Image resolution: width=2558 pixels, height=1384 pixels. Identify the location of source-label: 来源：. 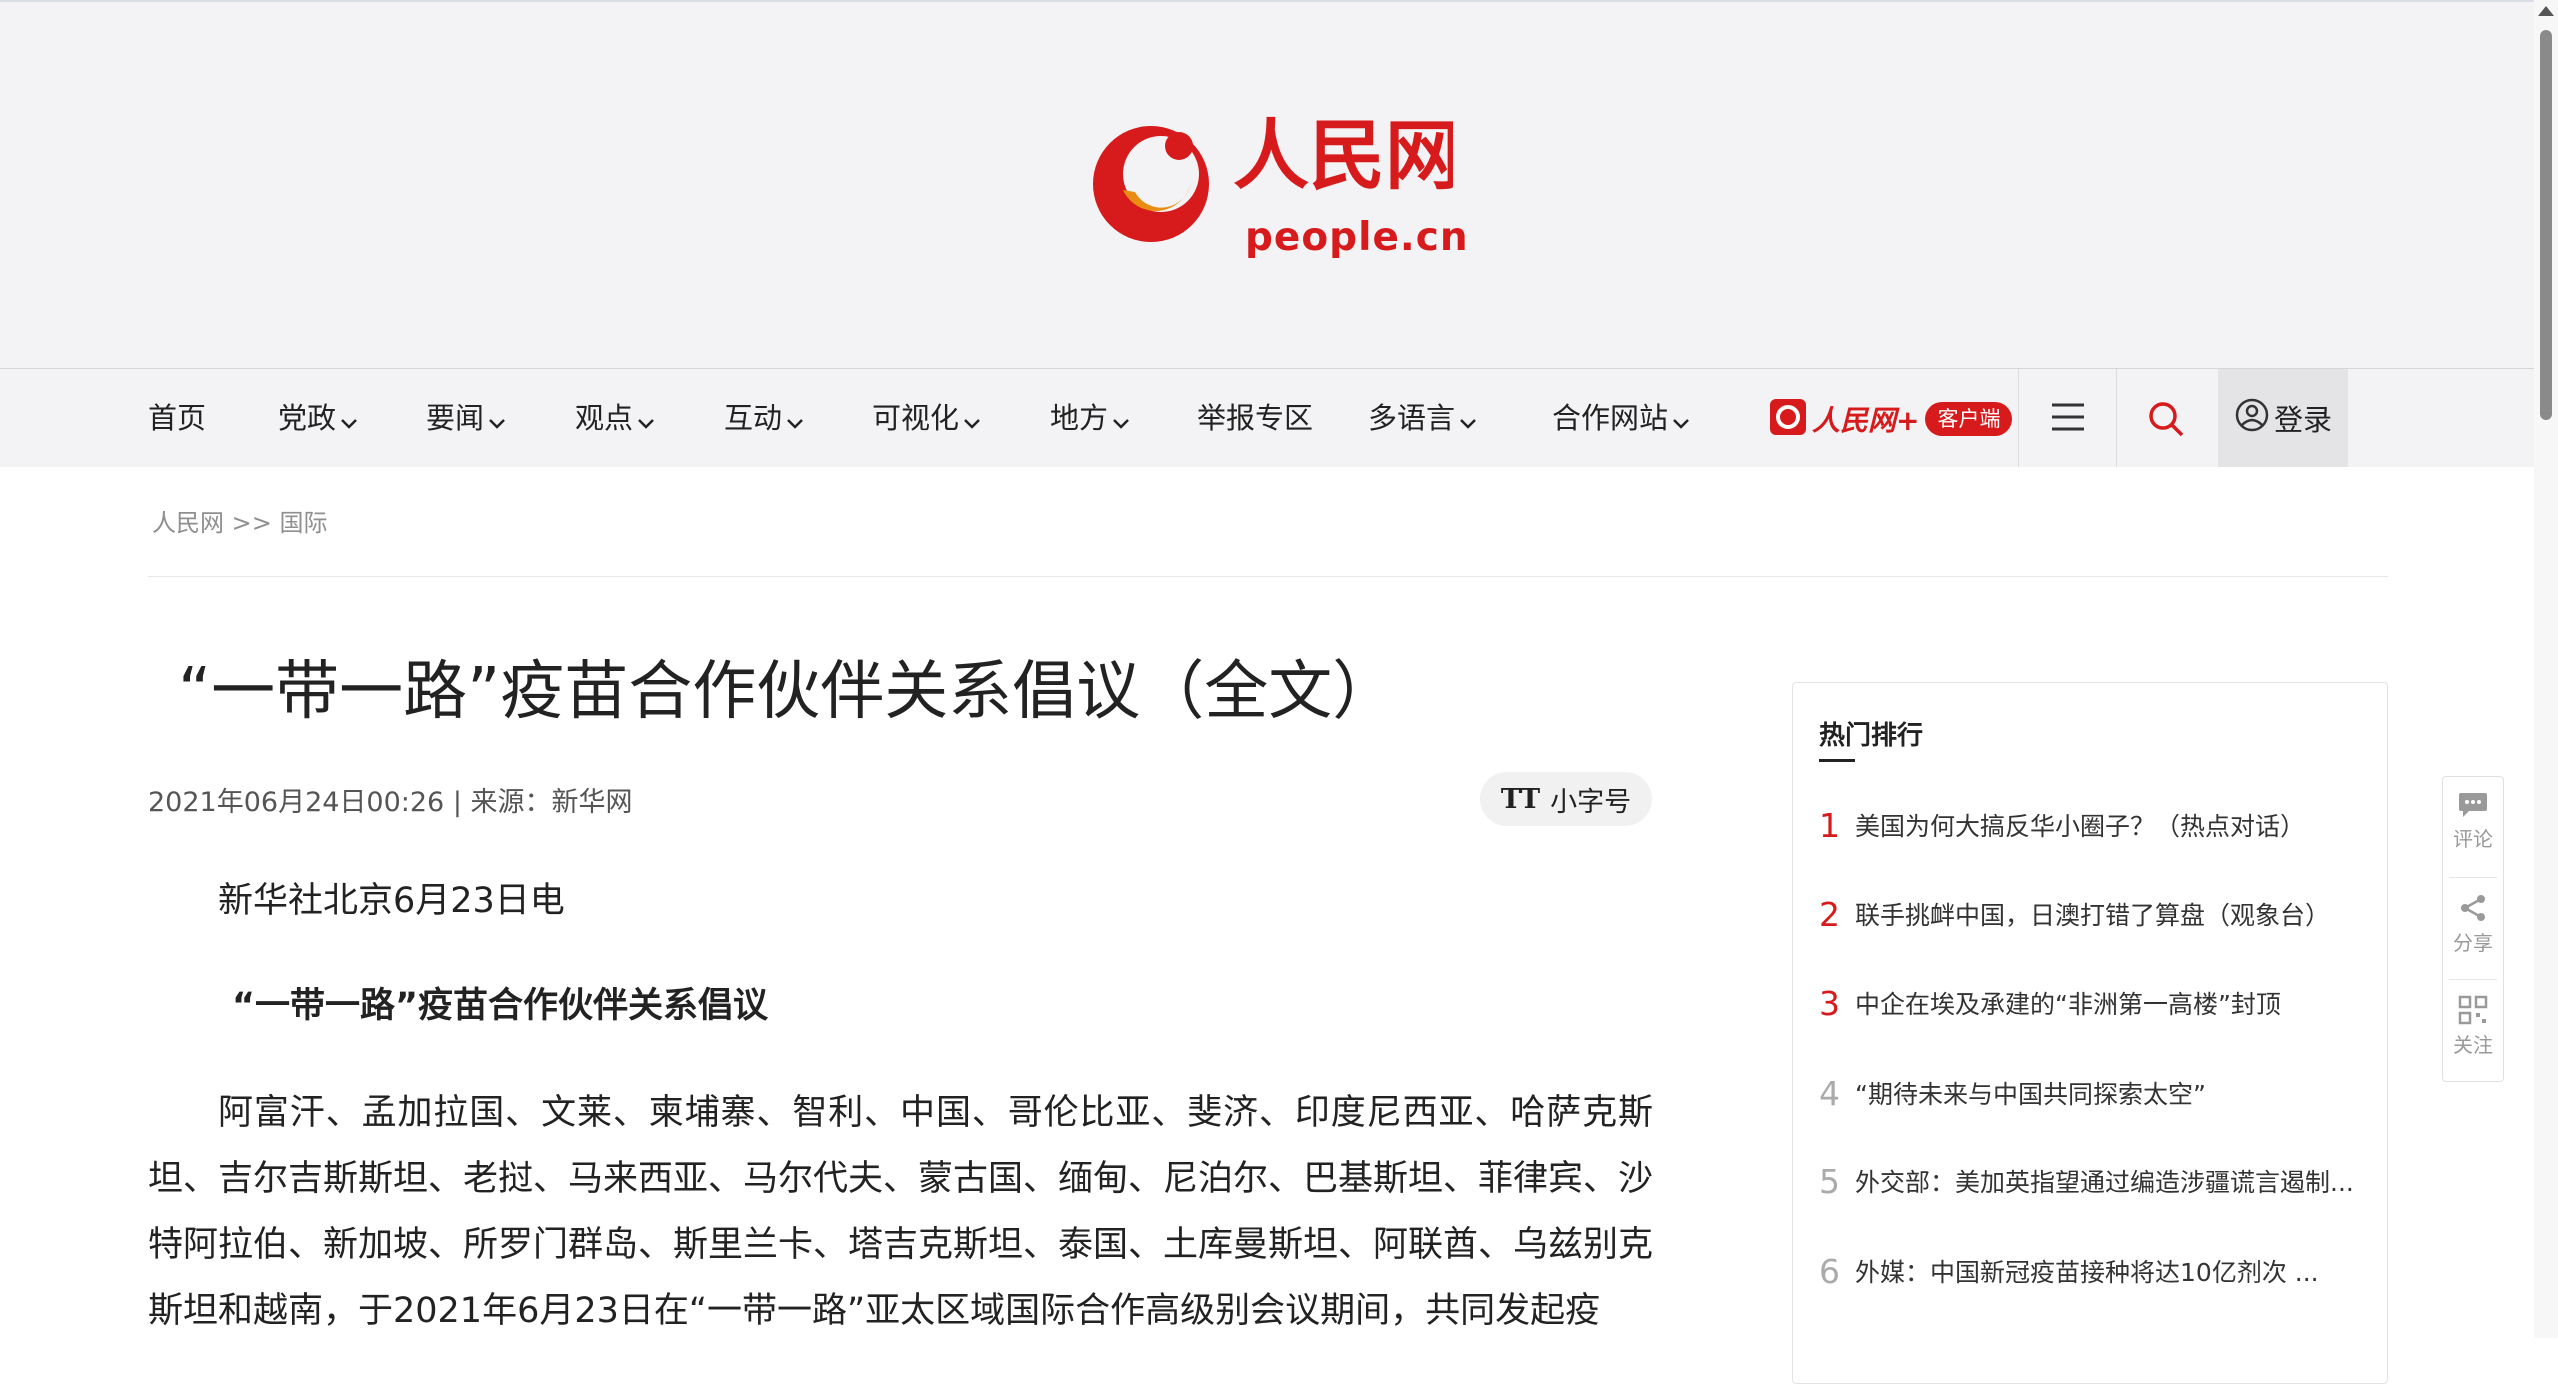
(511, 802).